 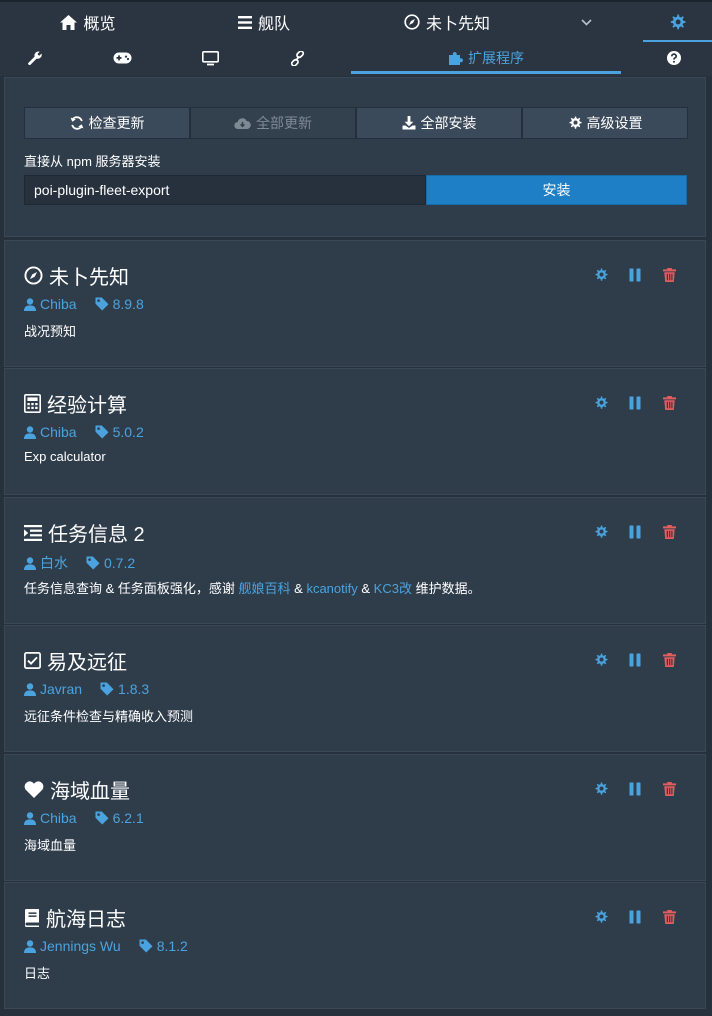 I want to click on plugin-card: 经验计算 Chiba 5.0.2 Exp calculator, so click(x=355, y=431).